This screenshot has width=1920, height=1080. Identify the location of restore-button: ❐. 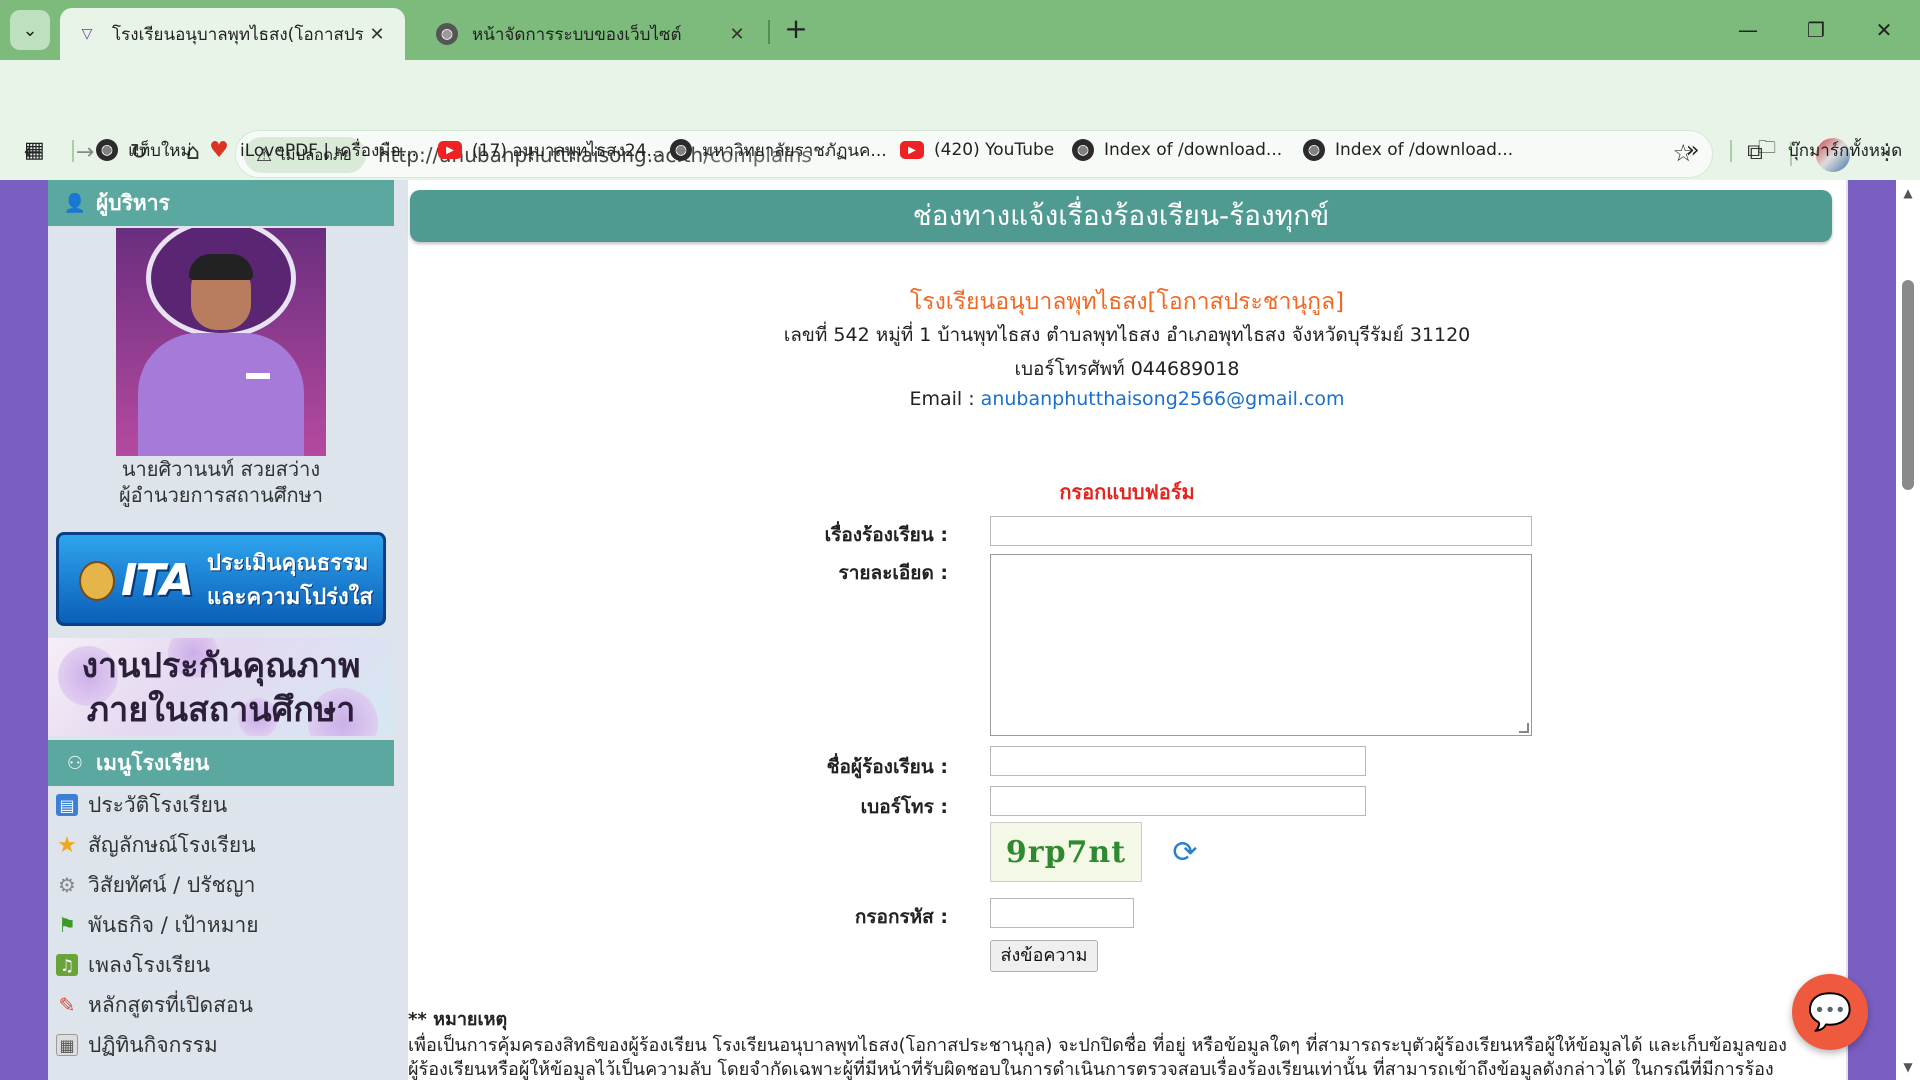
(1816, 30).